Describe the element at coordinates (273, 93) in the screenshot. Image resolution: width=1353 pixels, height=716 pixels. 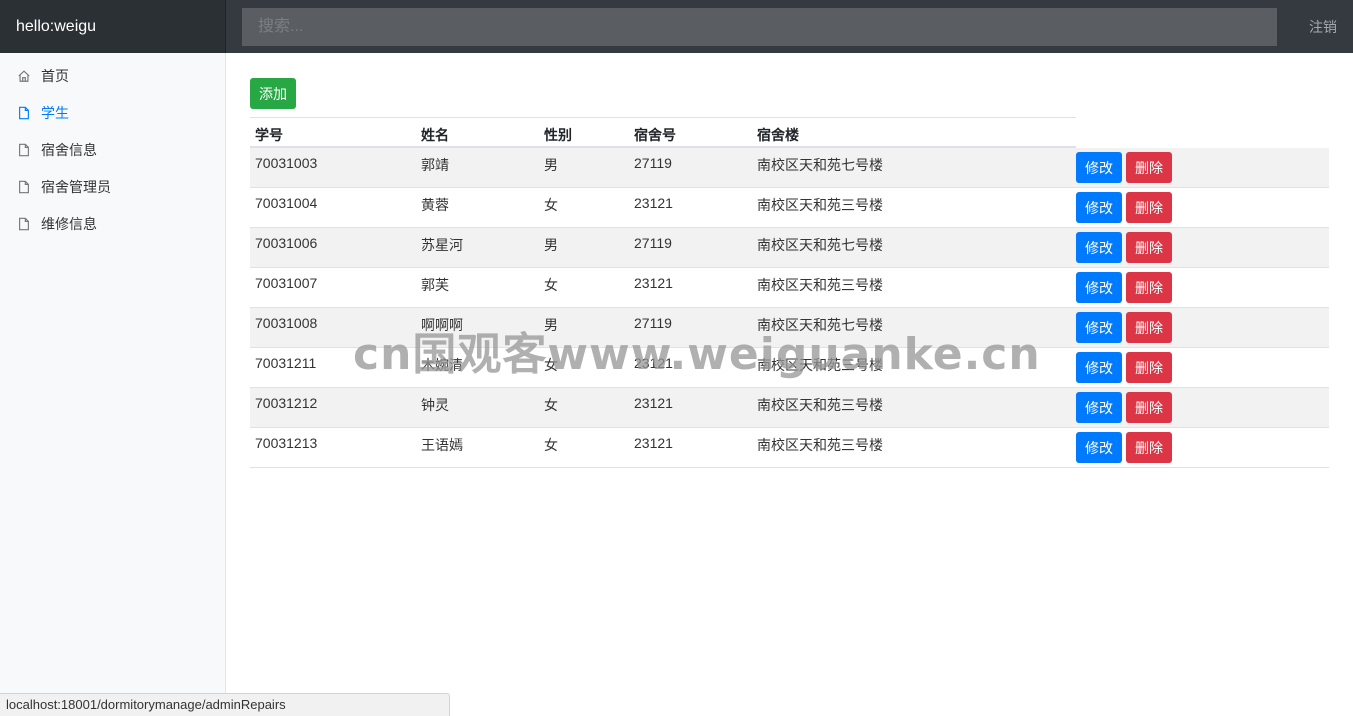
I see `add-button: 添加` at that location.